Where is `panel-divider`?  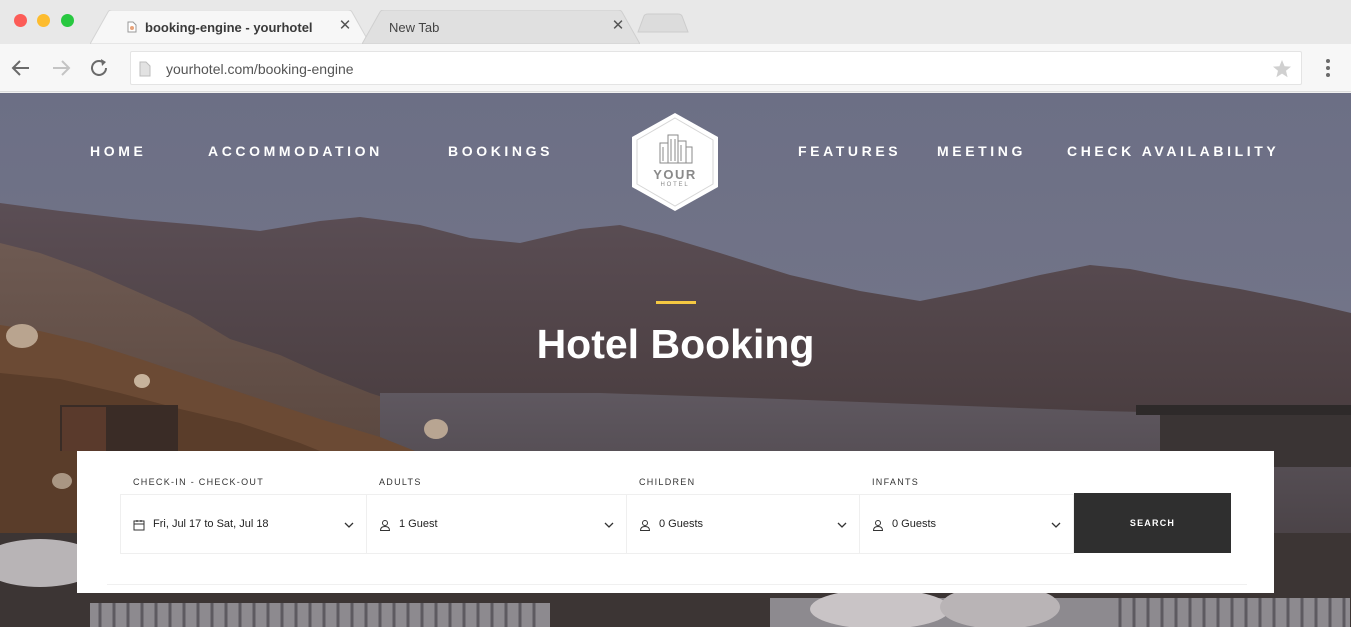 panel-divider is located at coordinates (677, 584).